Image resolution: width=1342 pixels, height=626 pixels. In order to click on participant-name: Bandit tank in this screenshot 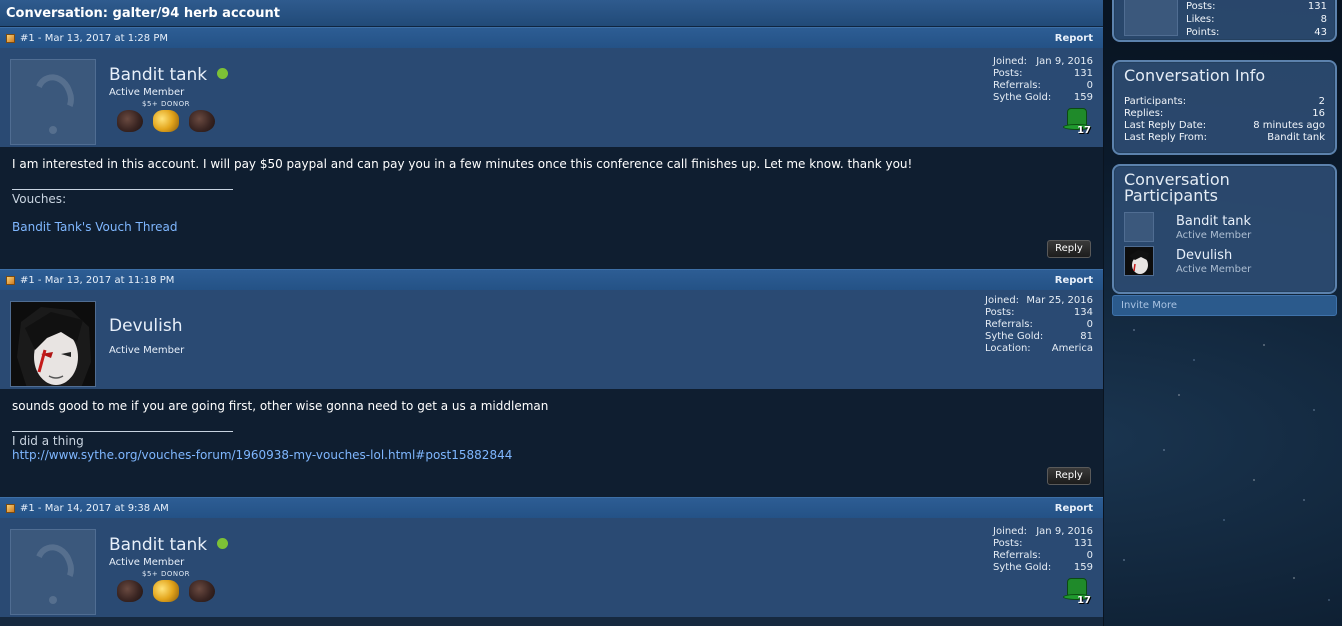, I will do `click(1213, 221)`.